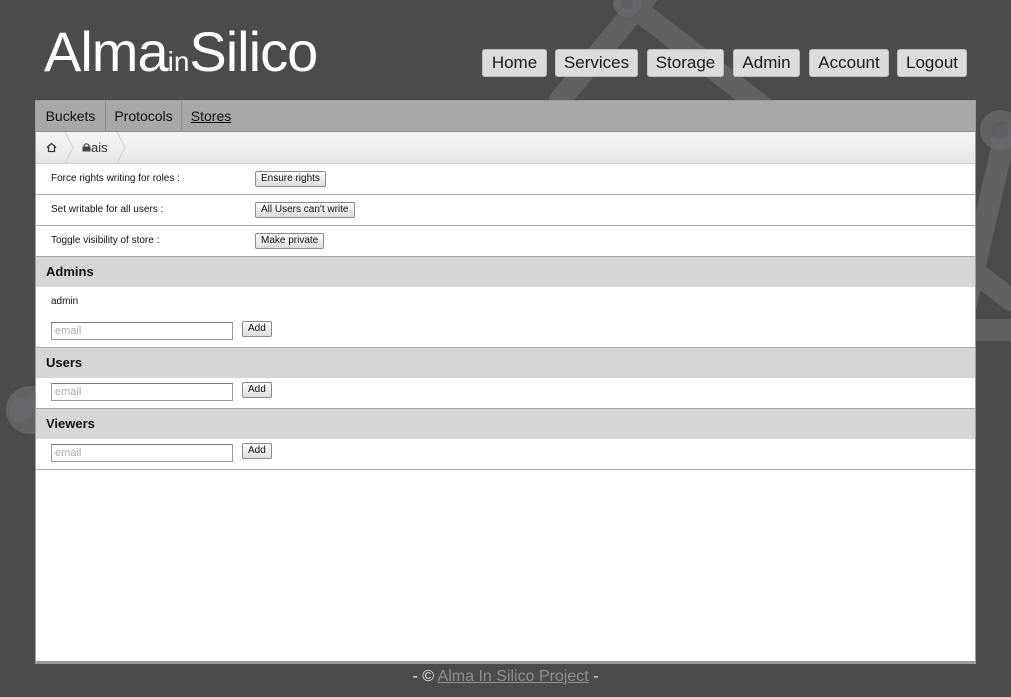 This screenshot has width=1011, height=697. Describe the element at coordinates (596, 63) in the screenshot. I see `nav-services-button: Services` at that location.